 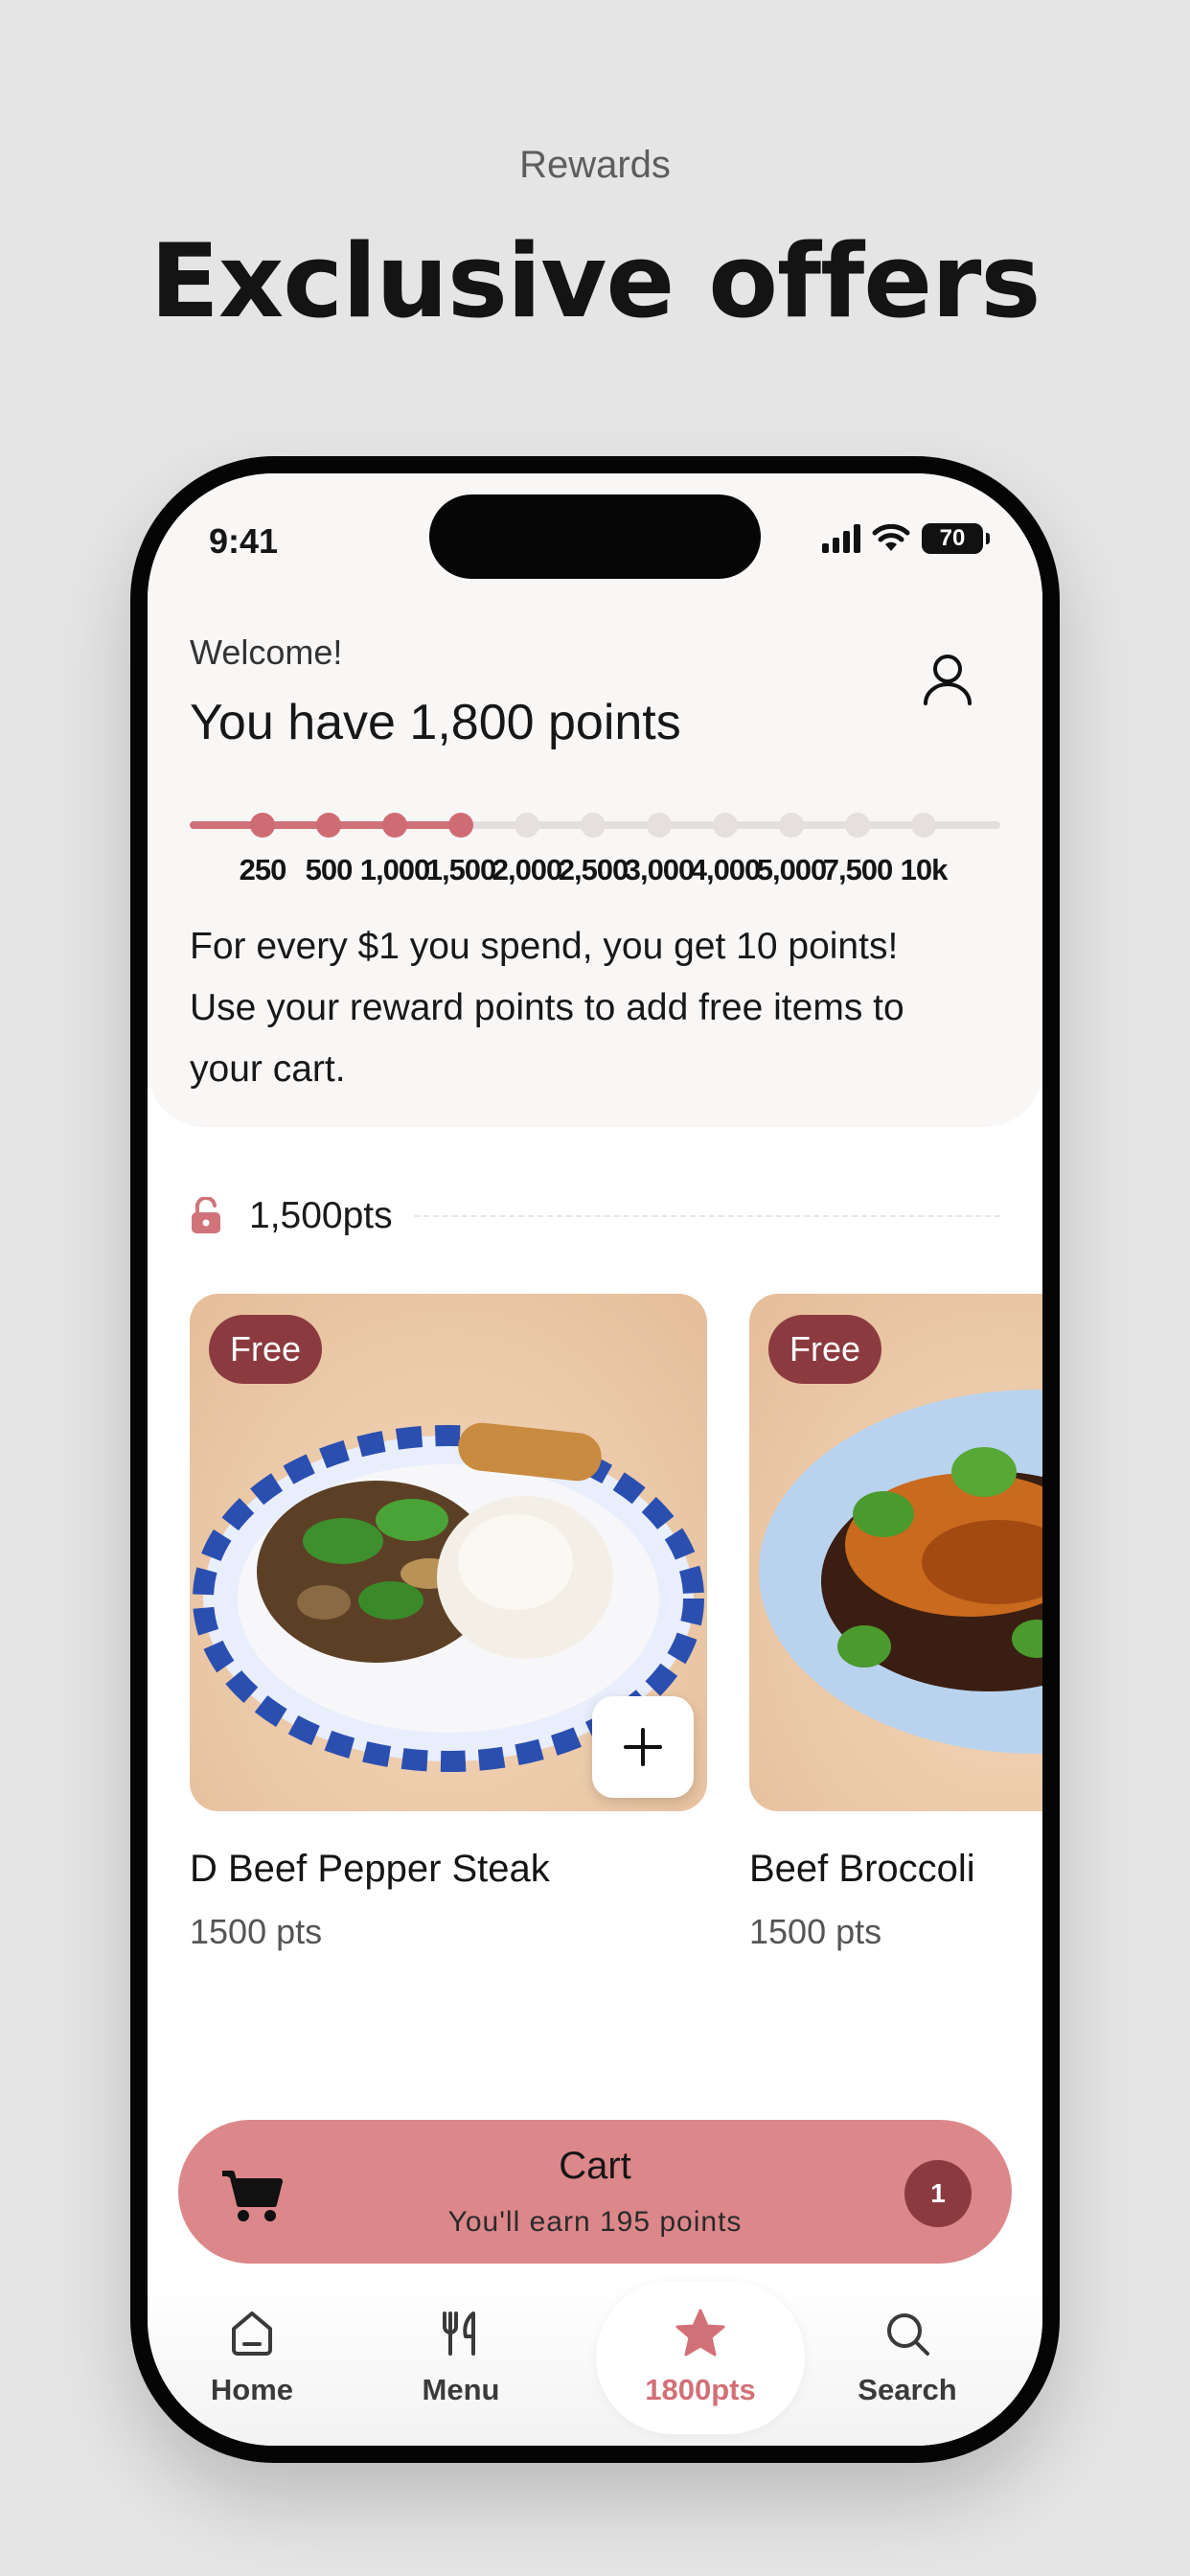 What do you see at coordinates (252, 2389) in the screenshot?
I see `tab-label: Home` at bounding box center [252, 2389].